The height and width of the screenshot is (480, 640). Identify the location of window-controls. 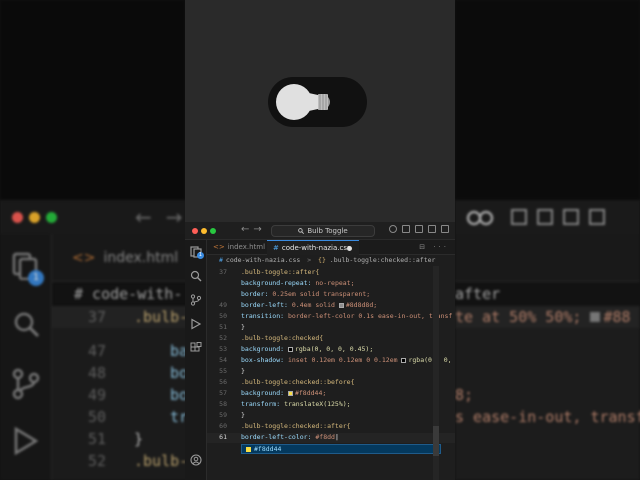
(204, 231).